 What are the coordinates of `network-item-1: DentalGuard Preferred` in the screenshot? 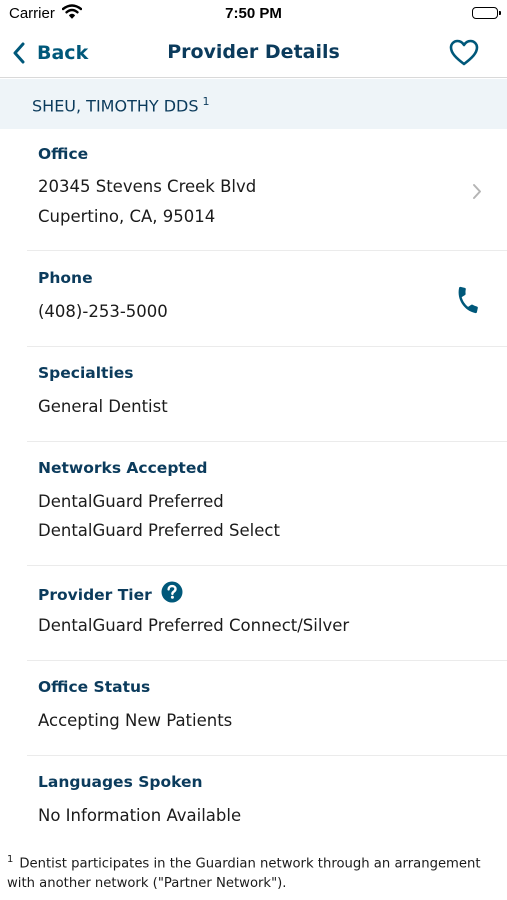 It's located at (131, 501).